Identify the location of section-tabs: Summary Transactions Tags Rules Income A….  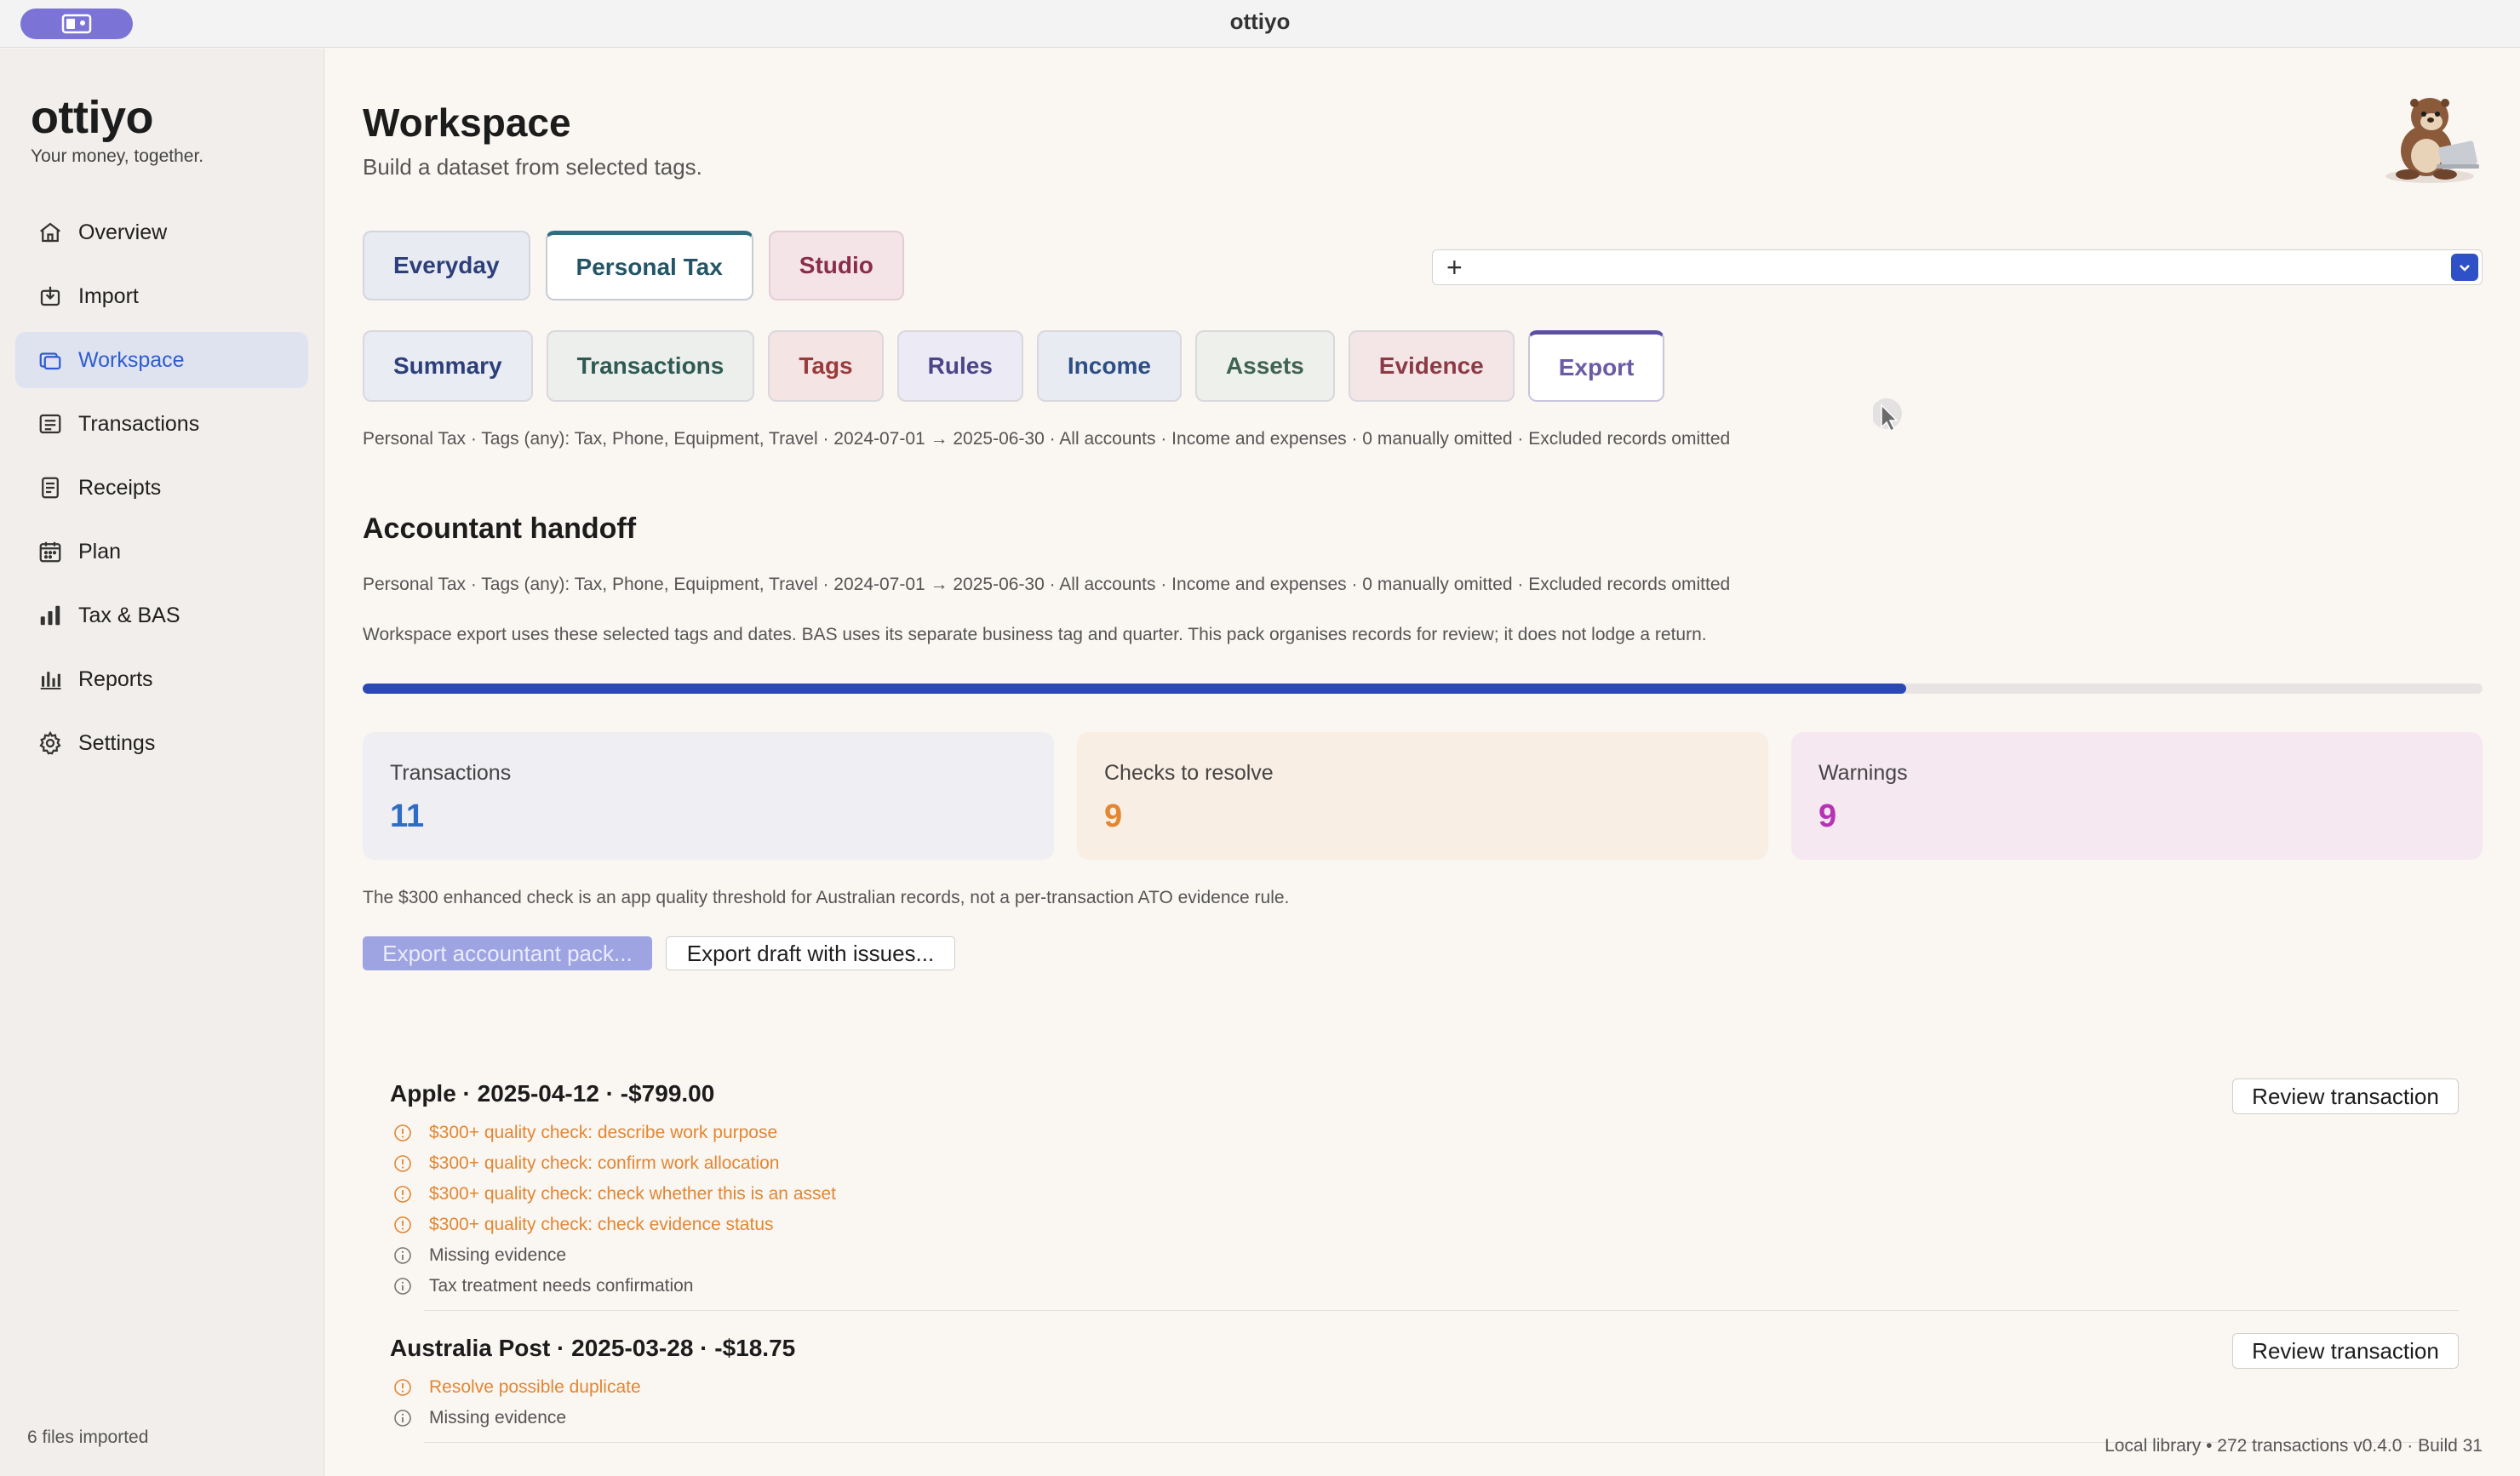
(1014, 366).